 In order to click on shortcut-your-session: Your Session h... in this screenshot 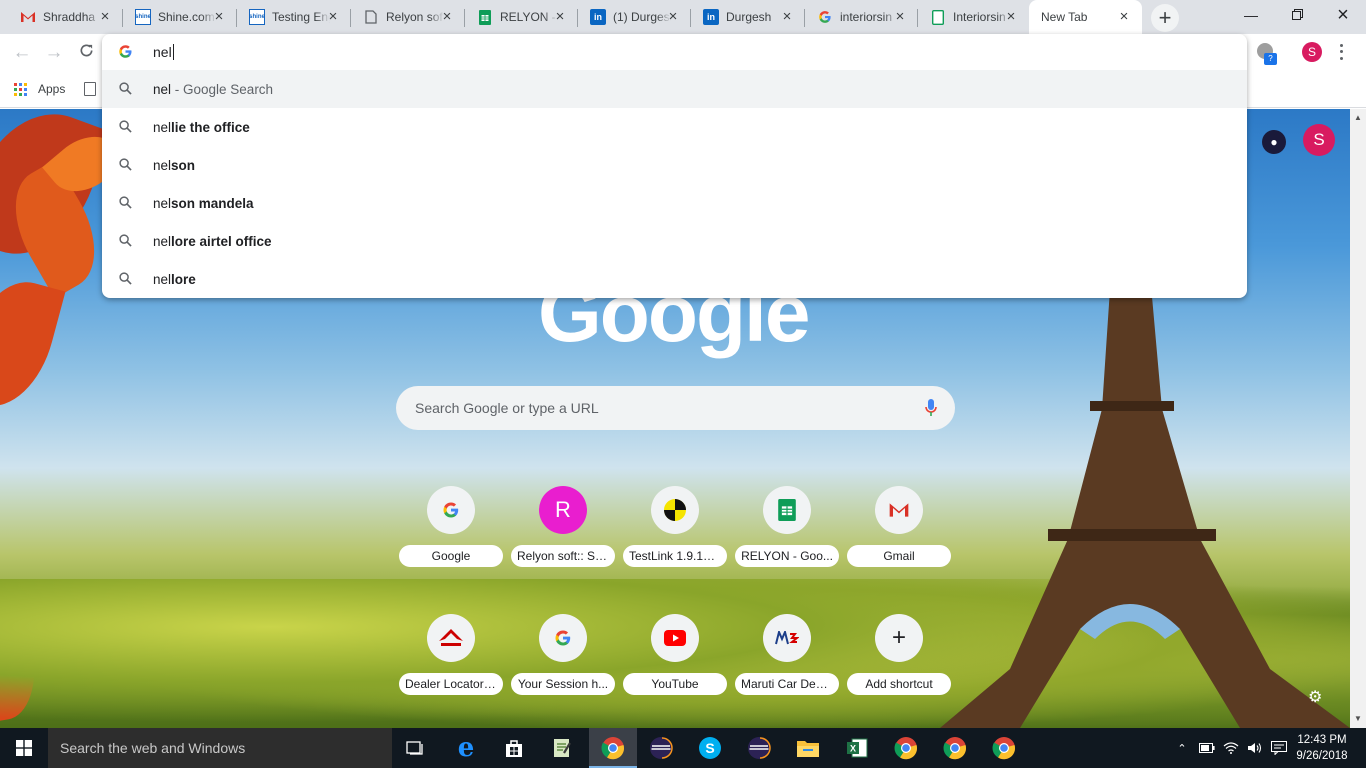, I will do `click(563, 662)`.